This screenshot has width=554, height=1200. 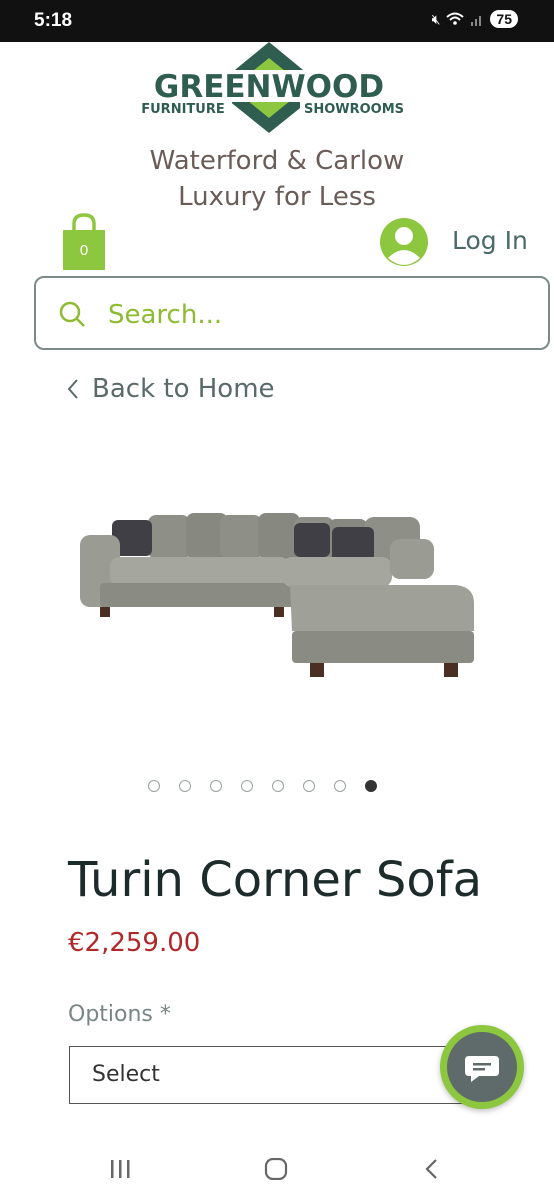 I want to click on status-bar: 5:18 🔇︎ 75, so click(x=277, y=21).